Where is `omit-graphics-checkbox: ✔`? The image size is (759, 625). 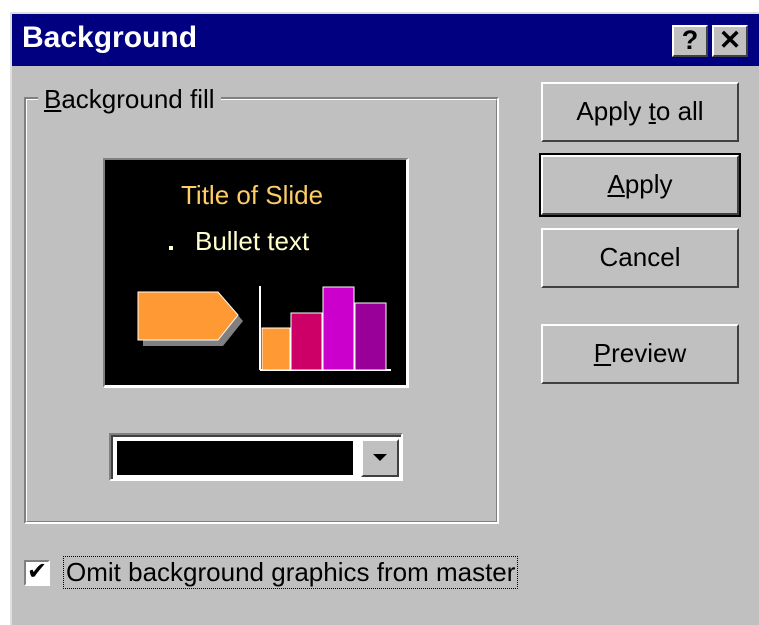 omit-graphics-checkbox: ✔ is located at coordinates (37, 573).